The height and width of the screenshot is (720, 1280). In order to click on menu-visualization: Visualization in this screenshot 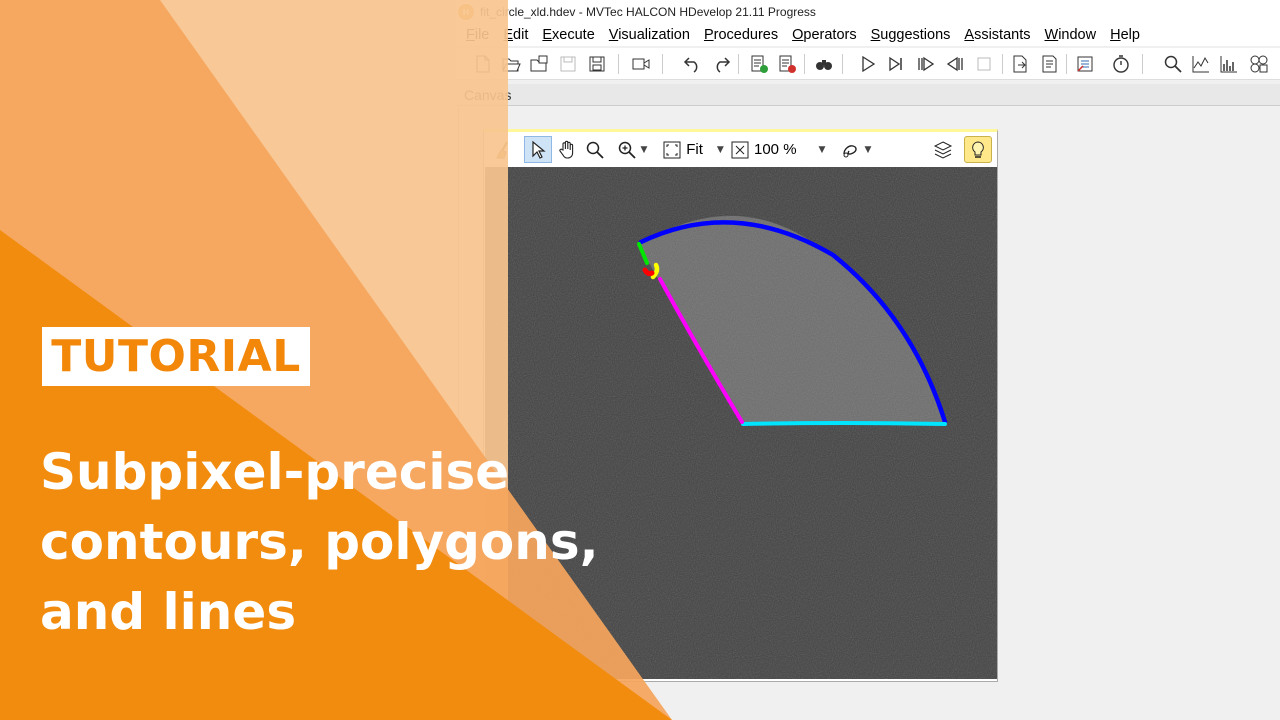, I will do `click(649, 35)`.